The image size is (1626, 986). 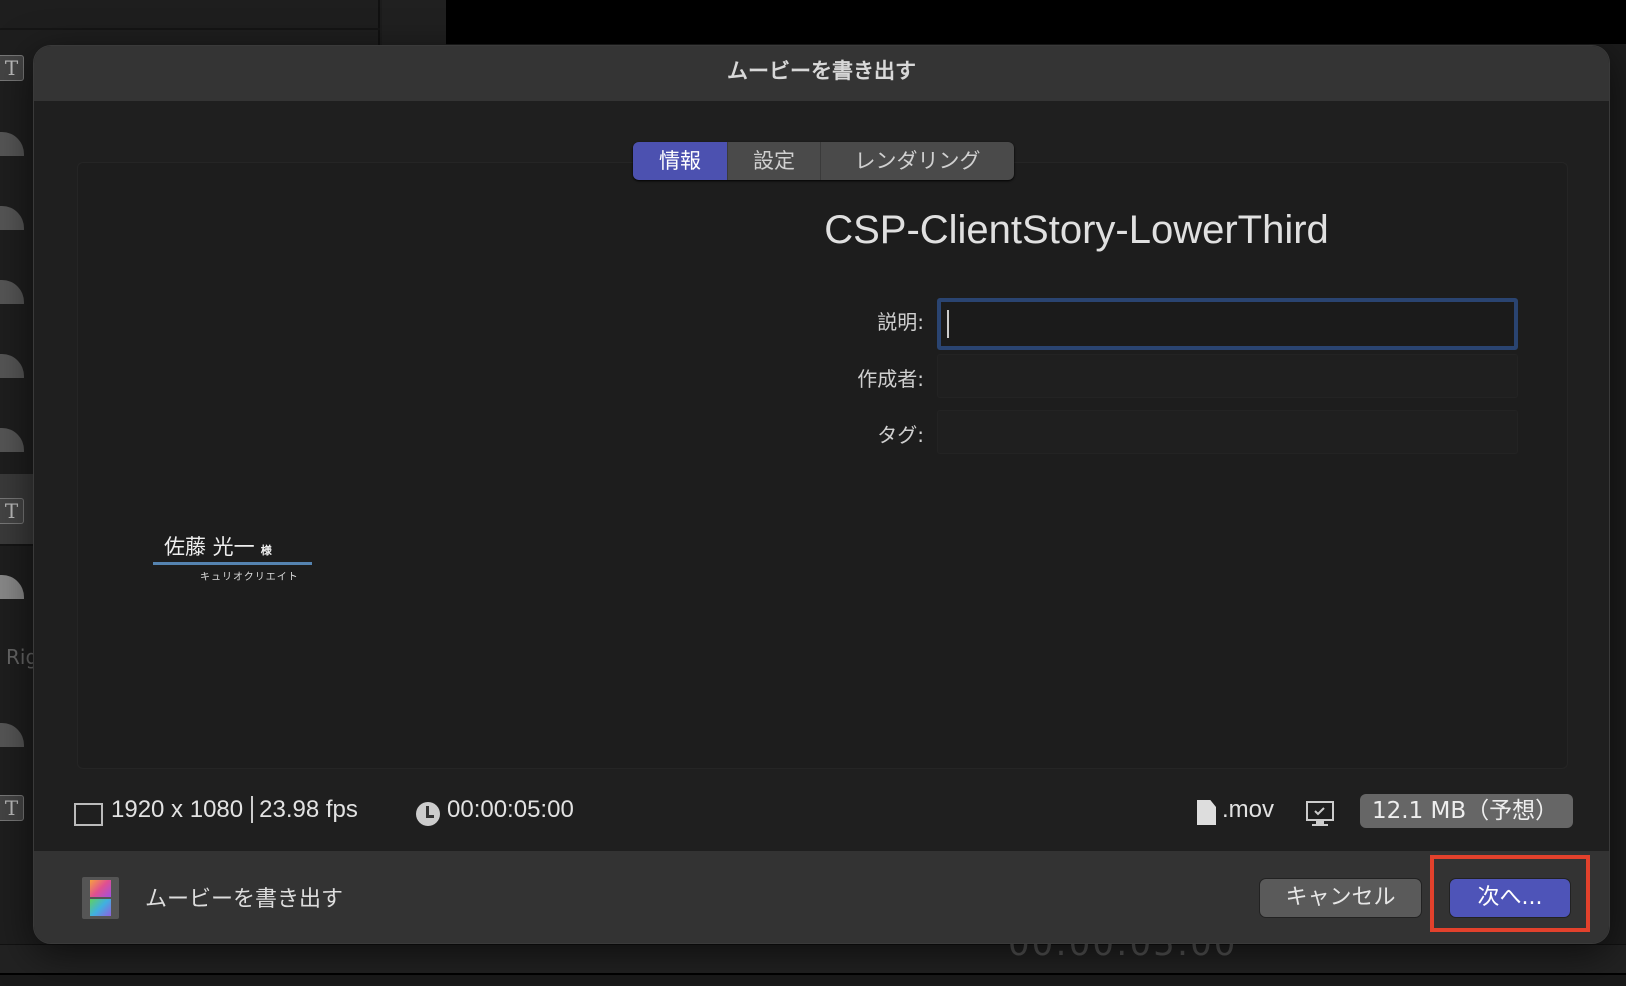 I want to click on resolution-info: 1920 x 1080 23.98 fps, so click(x=234, y=810).